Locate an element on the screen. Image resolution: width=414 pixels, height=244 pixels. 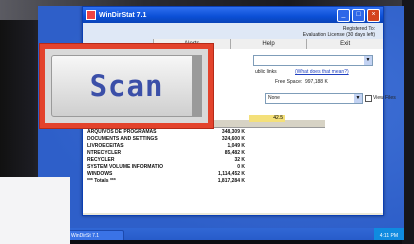
folder-size: 0 K is located at coordinates (241, 167).